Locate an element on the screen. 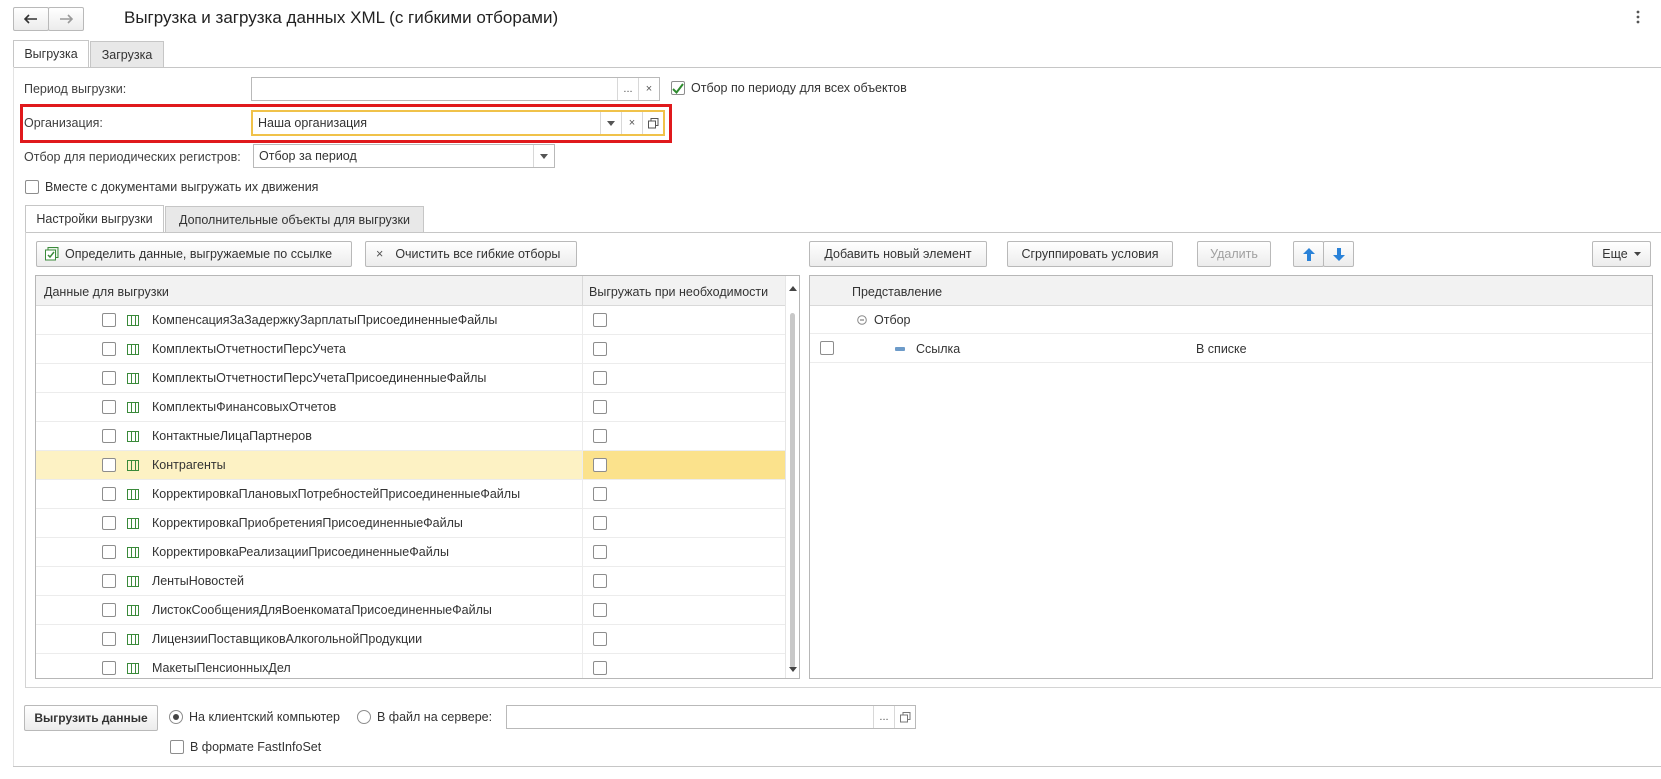 This screenshot has width=1661, height=779. fastinfoset-checkbox: В формате FastInfoSet is located at coordinates (245, 747).